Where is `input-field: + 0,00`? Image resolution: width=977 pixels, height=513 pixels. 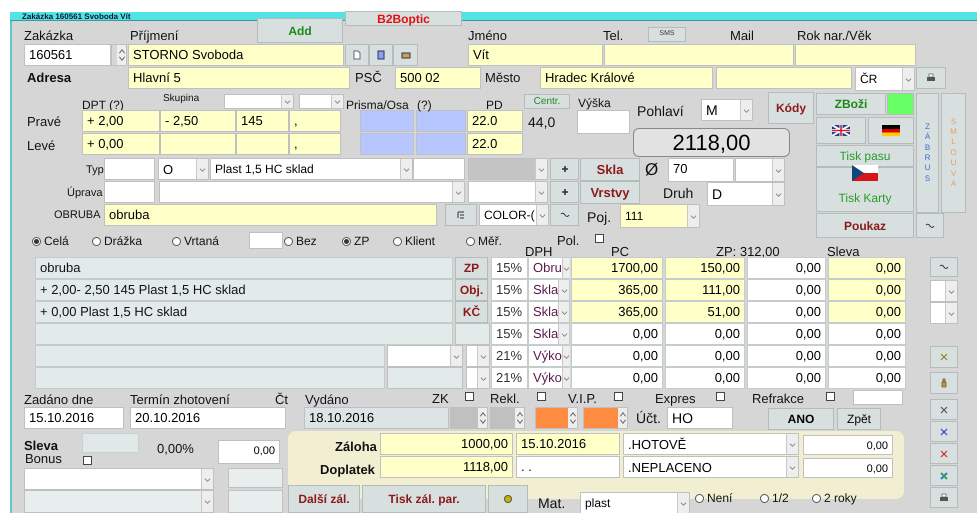
input-field: + 0,00 is located at coordinates (121, 144).